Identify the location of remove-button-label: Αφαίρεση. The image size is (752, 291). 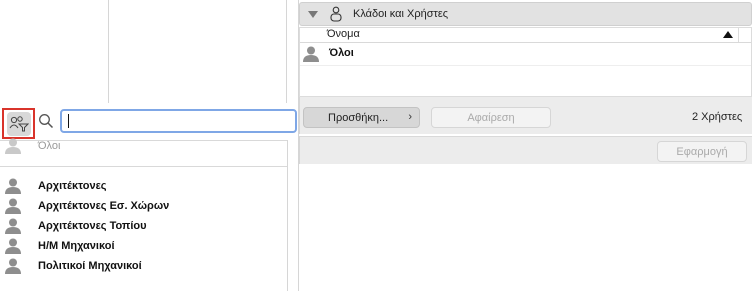
(491, 117).